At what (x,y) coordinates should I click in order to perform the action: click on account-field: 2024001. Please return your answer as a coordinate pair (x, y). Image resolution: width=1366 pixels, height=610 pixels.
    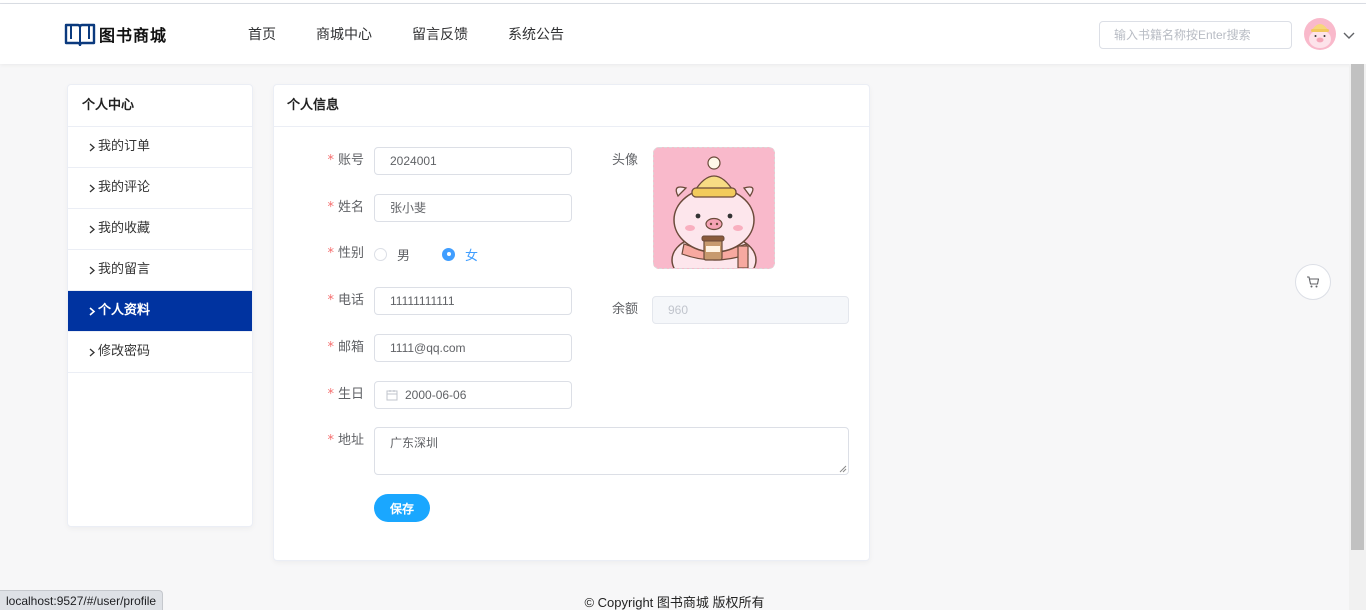
    Looking at the image, I should click on (473, 161).